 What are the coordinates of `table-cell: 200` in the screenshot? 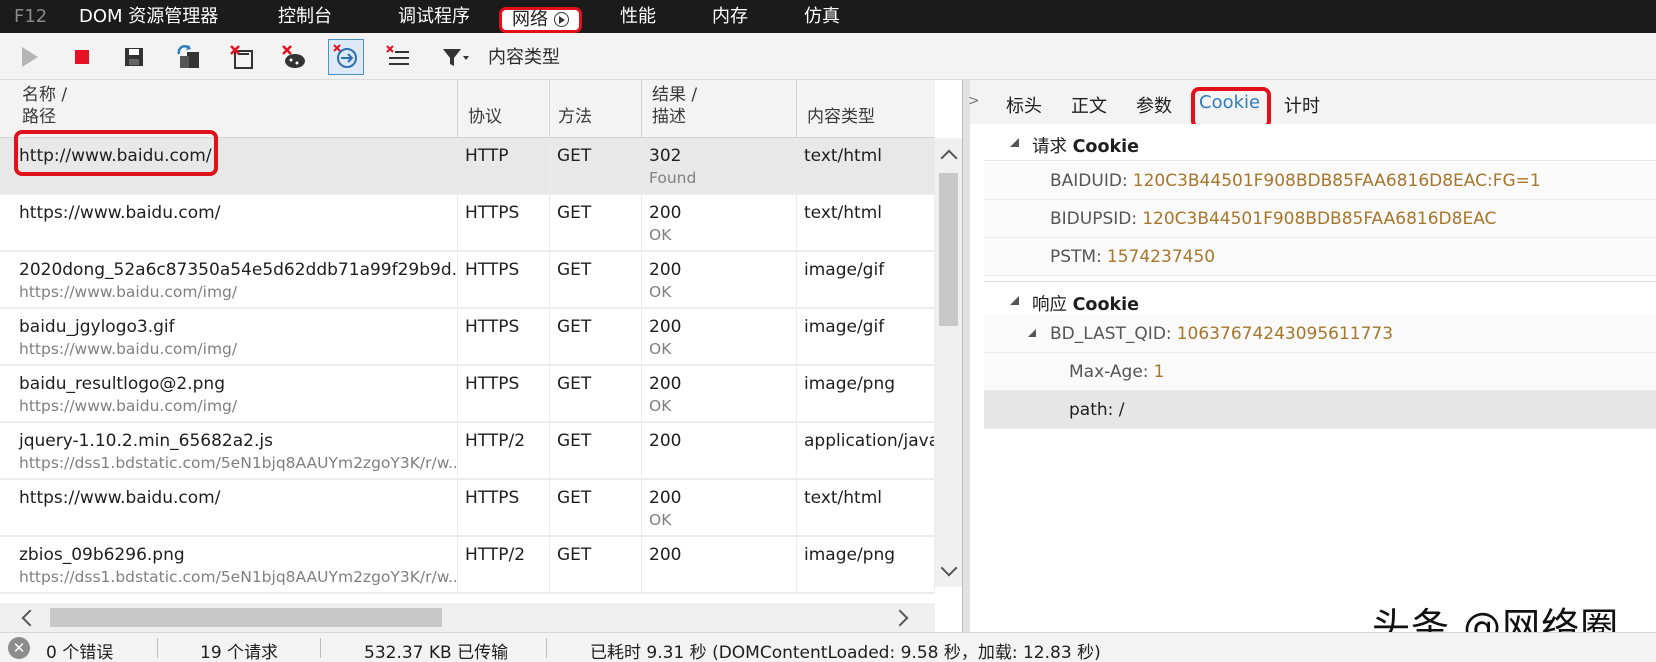 It's located at (719, 450).